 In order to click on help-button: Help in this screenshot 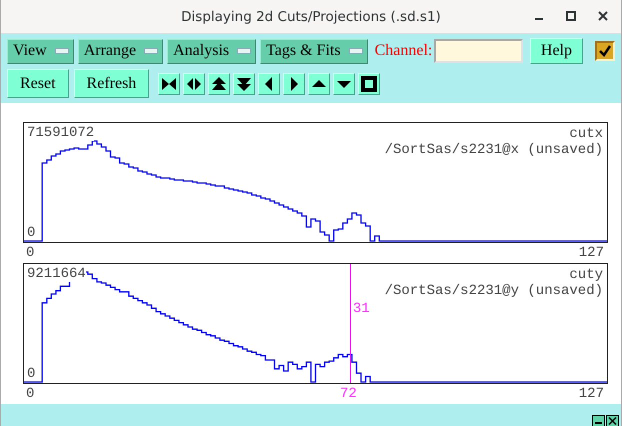, I will do `click(556, 51)`.